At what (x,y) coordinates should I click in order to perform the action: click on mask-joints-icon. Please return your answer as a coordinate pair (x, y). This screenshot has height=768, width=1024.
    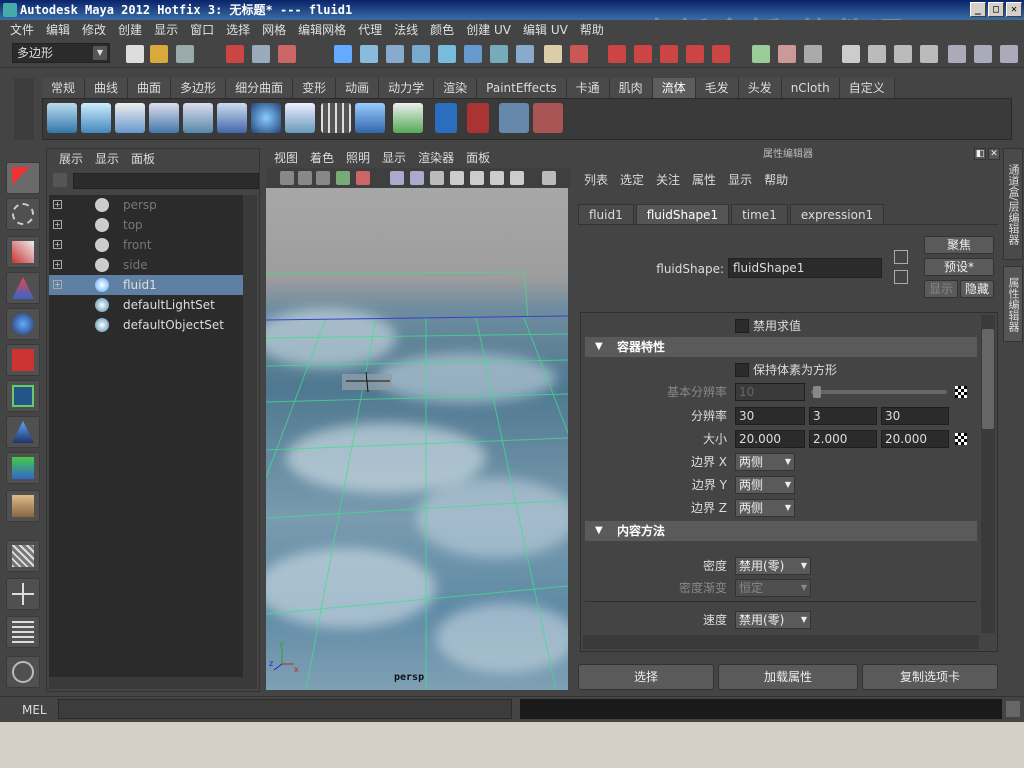
    Looking at the image, I should click on (369, 54).